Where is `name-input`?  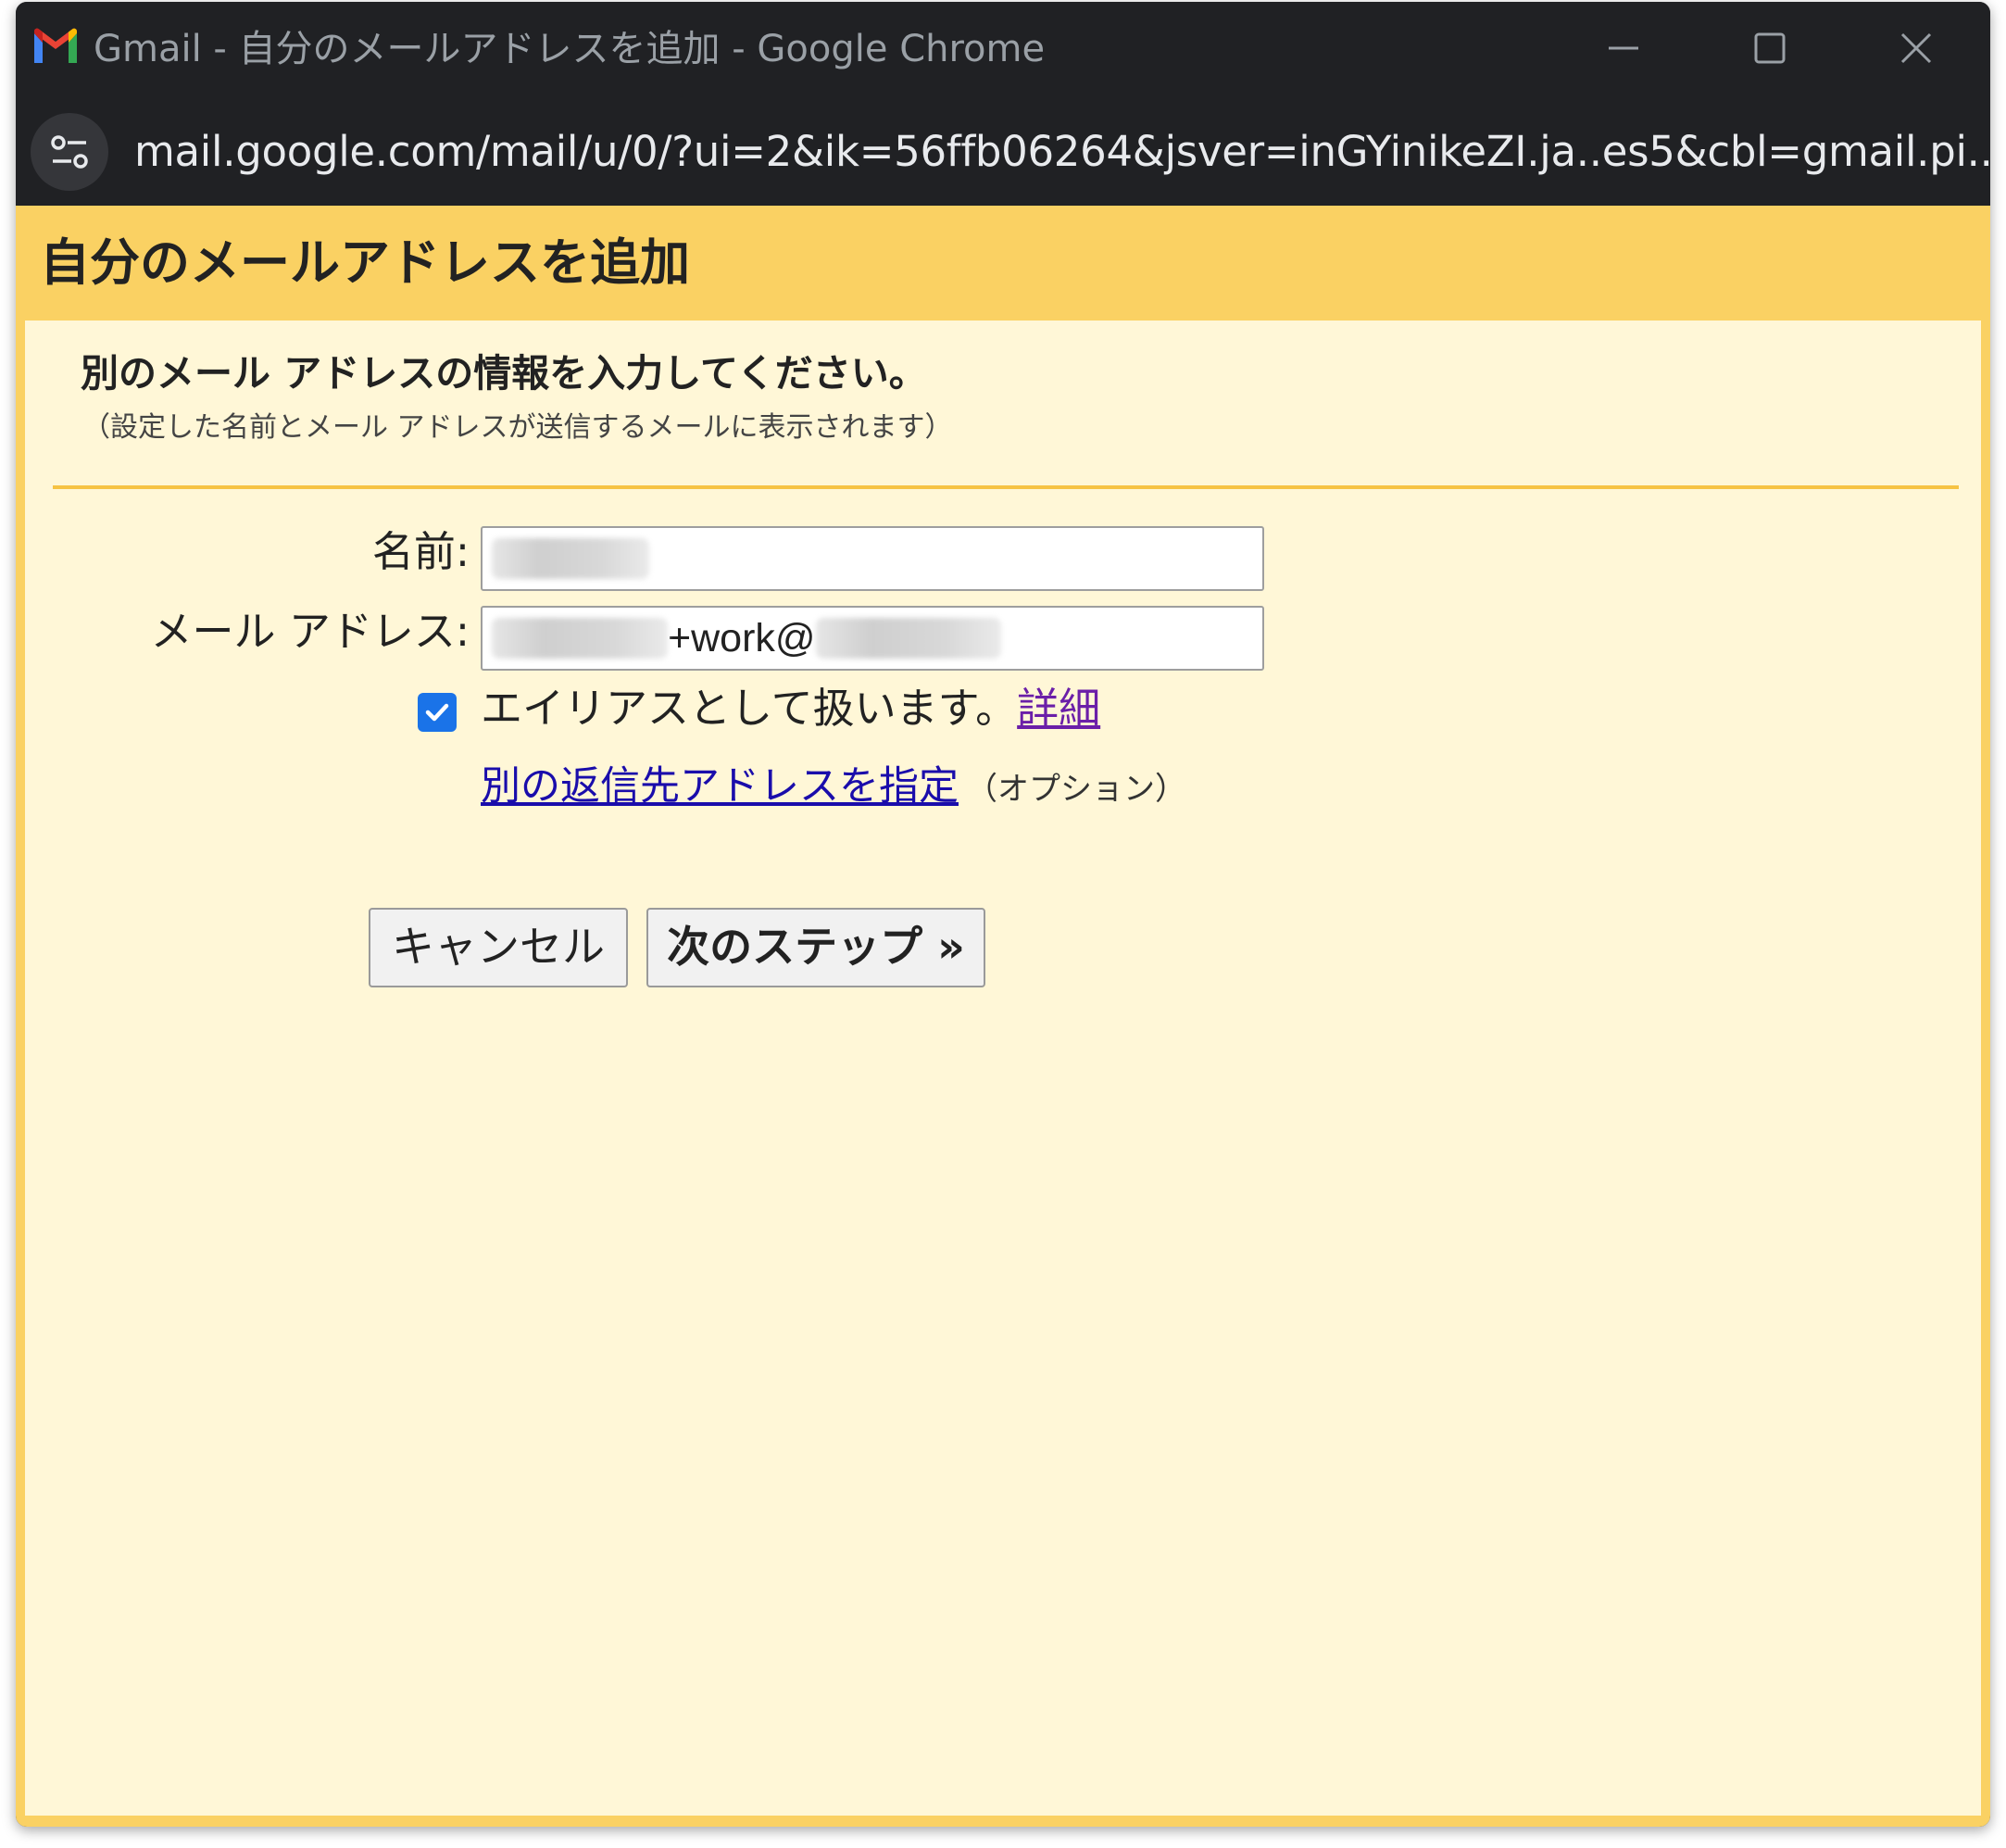 name-input is located at coordinates (872, 558).